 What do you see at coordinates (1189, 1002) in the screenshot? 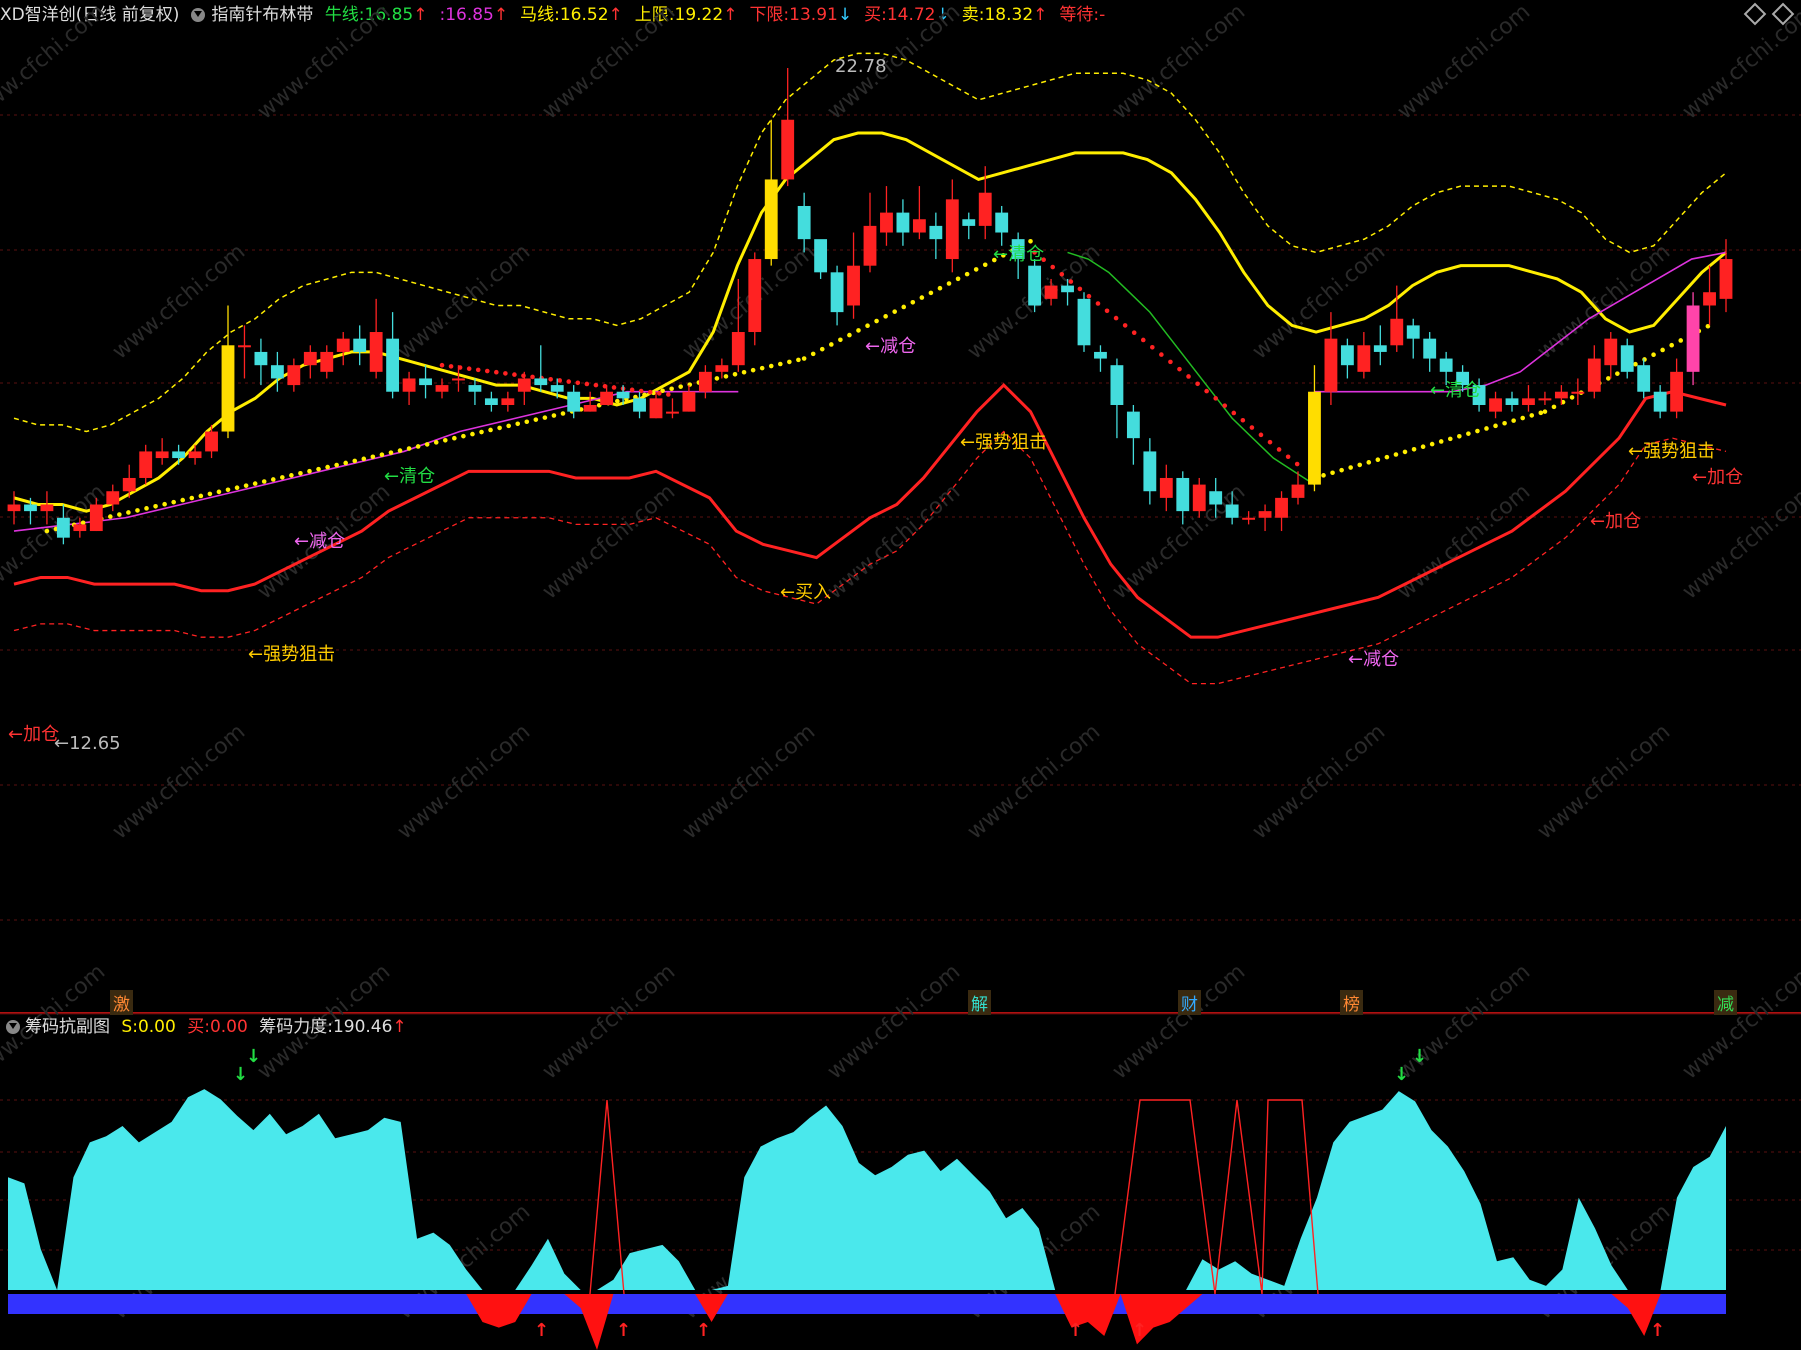
I see `date-event-tag: 财` at bounding box center [1189, 1002].